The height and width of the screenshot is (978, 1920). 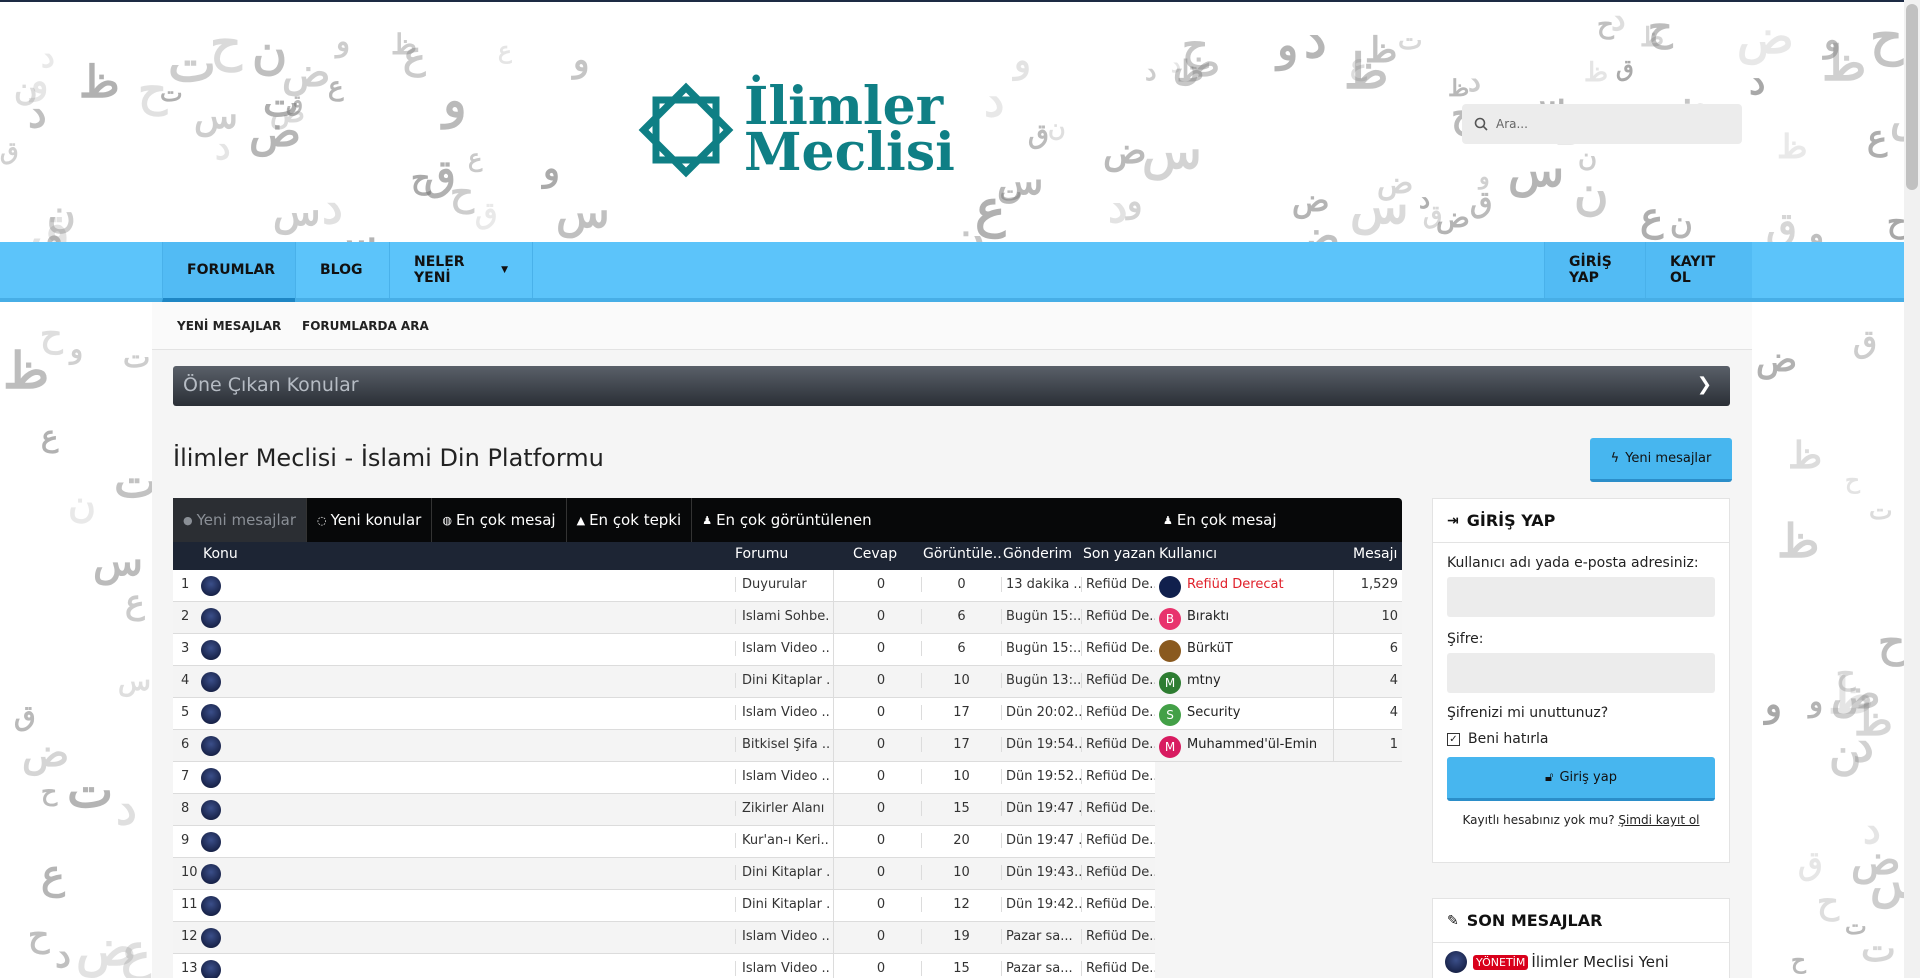 I want to click on login-button: 🔓︎ Giriş yap, so click(x=1581, y=779).